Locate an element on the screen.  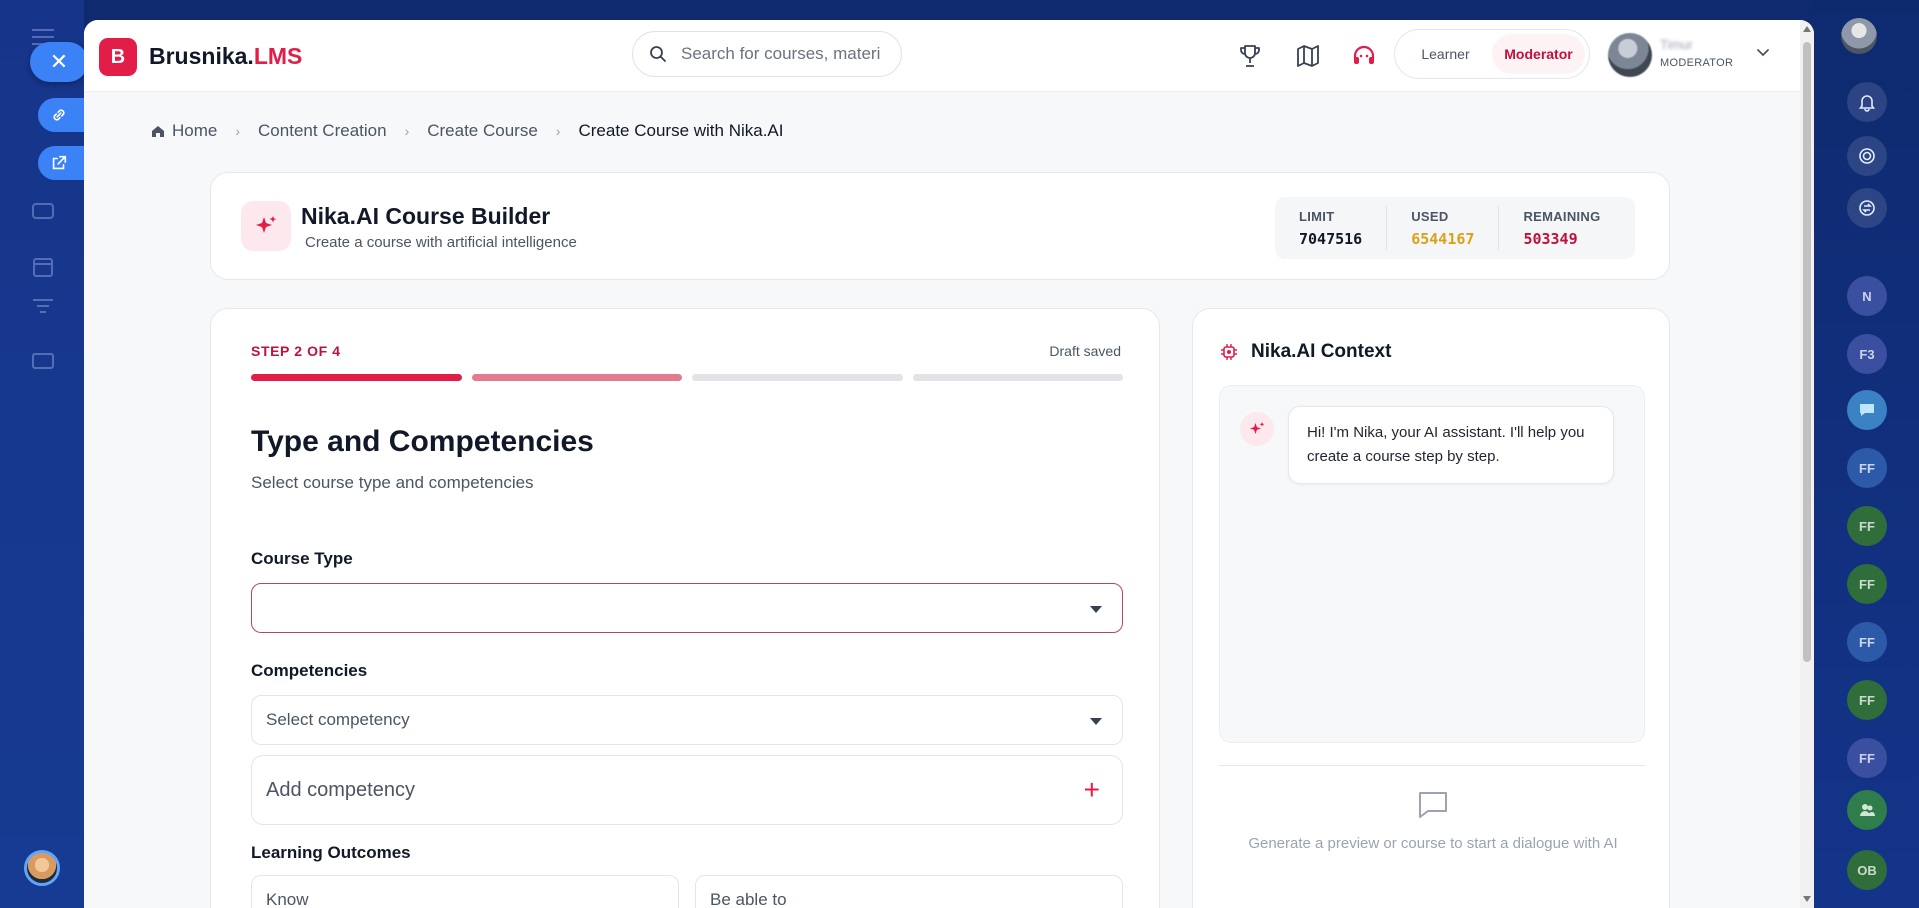
chat-icon is located at coordinates (1867, 410).